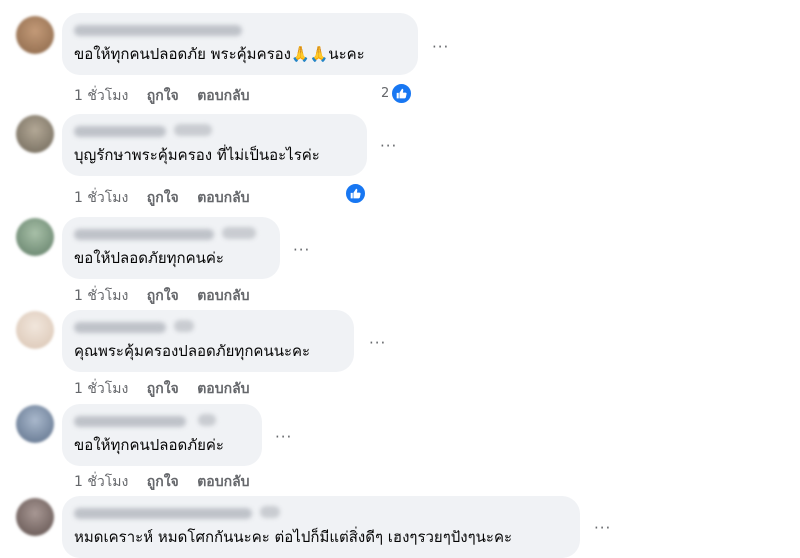  What do you see at coordinates (149, 258) in the screenshot?
I see `comment-text: ขอให้ปลอดภัยทุกคนค่ะ` at bounding box center [149, 258].